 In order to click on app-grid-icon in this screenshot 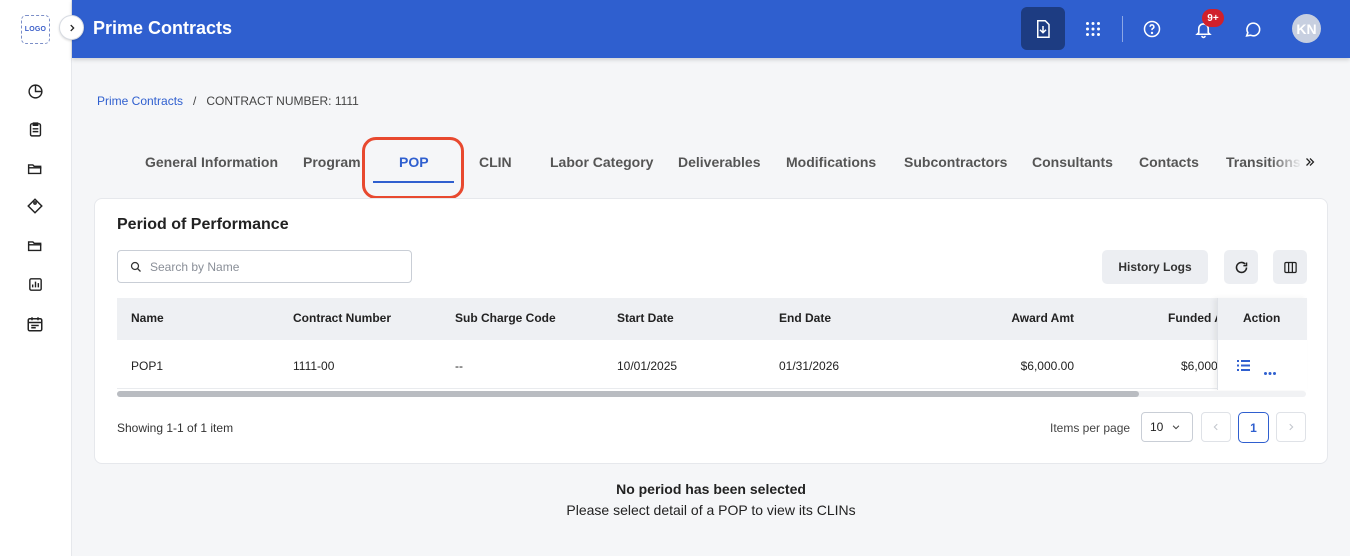, I will do `click(1093, 29)`.